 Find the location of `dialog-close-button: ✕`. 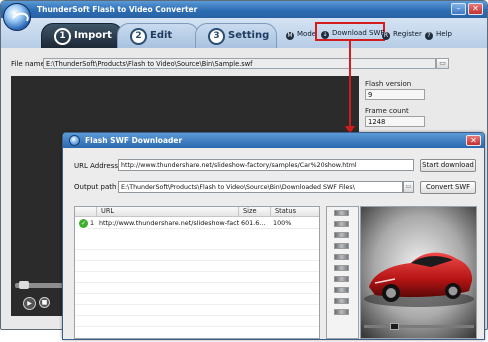

dialog-close-button: ✕ is located at coordinates (473, 140).